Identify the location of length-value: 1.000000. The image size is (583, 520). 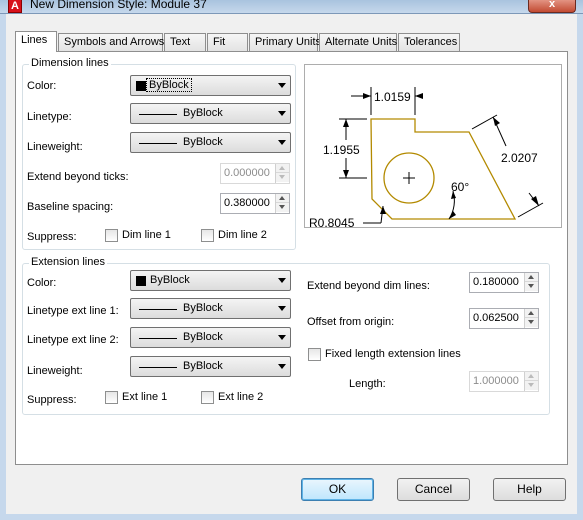
(496, 381).